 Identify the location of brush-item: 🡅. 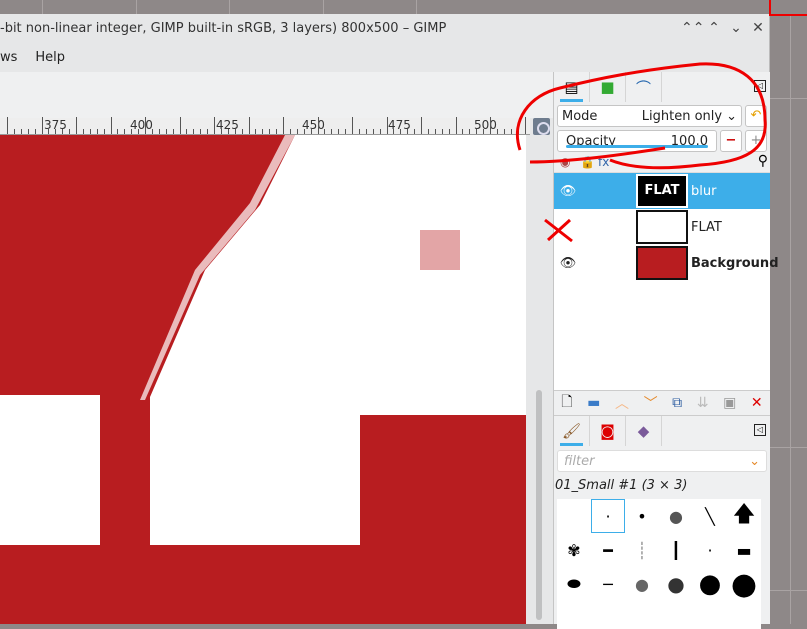
(744, 516).